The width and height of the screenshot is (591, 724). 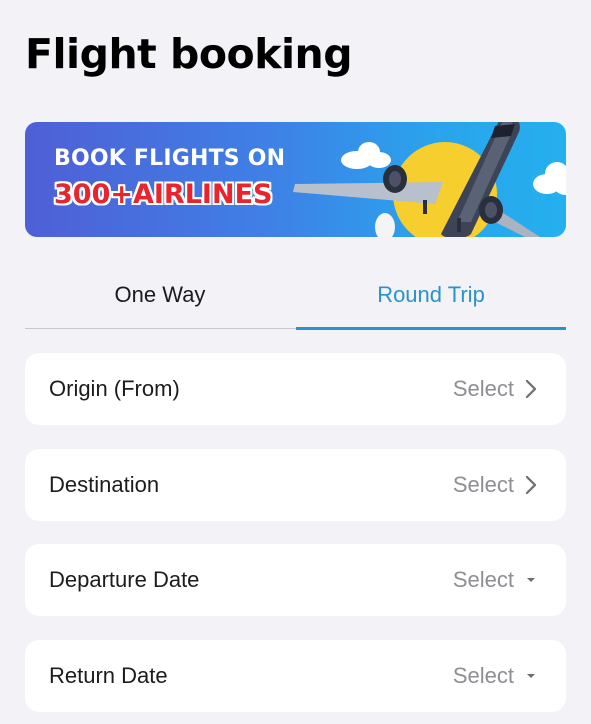 What do you see at coordinates (114, 388) in the screenshot?
I see `origin-label: Origin (From)` at bounding box center [114, 388].